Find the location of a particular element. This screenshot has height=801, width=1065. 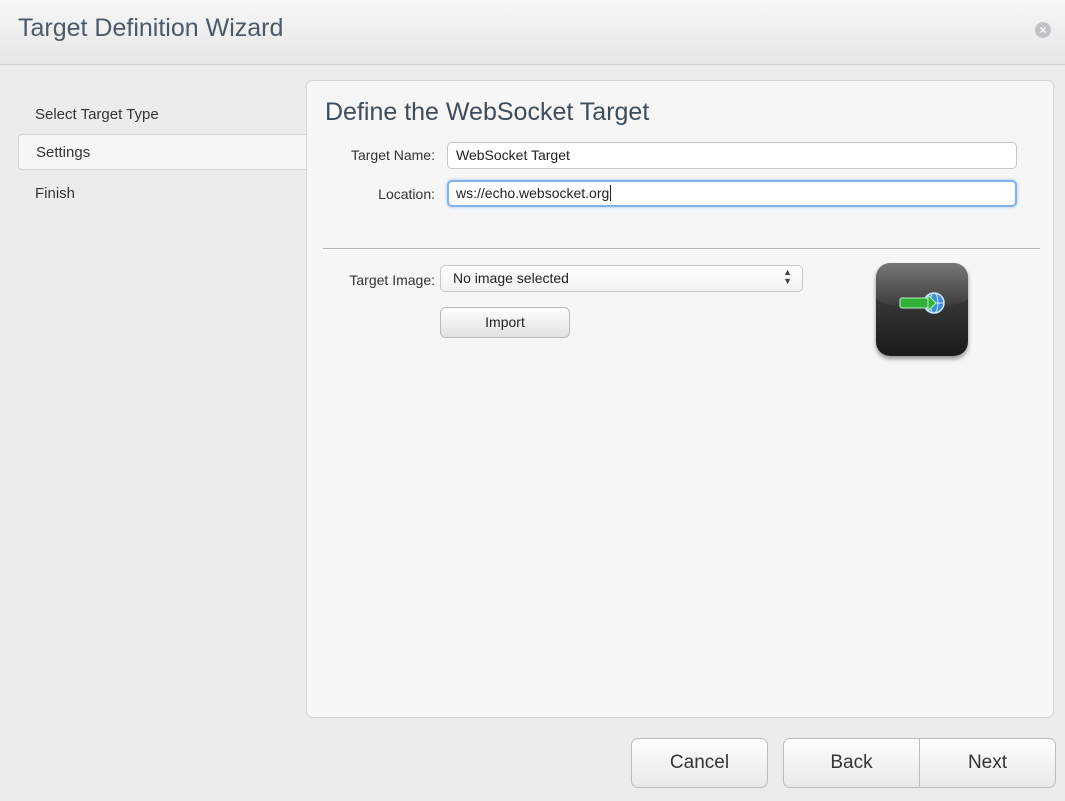

cancel-button: Cancel is located at coordinates (699, 763).